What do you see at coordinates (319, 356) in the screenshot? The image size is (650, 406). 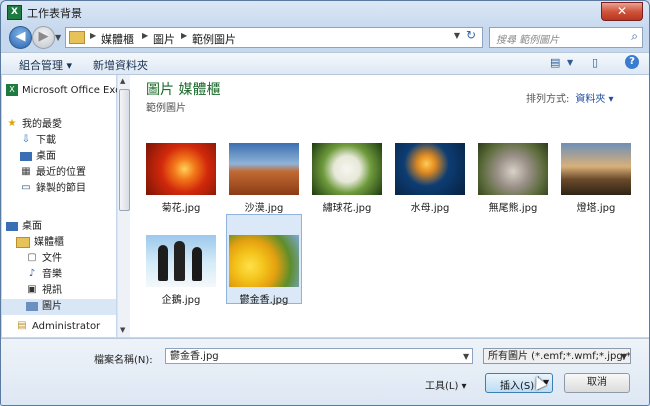 I see `filename-input: 鬱金香.jpg` at bounding box center [319, 356].